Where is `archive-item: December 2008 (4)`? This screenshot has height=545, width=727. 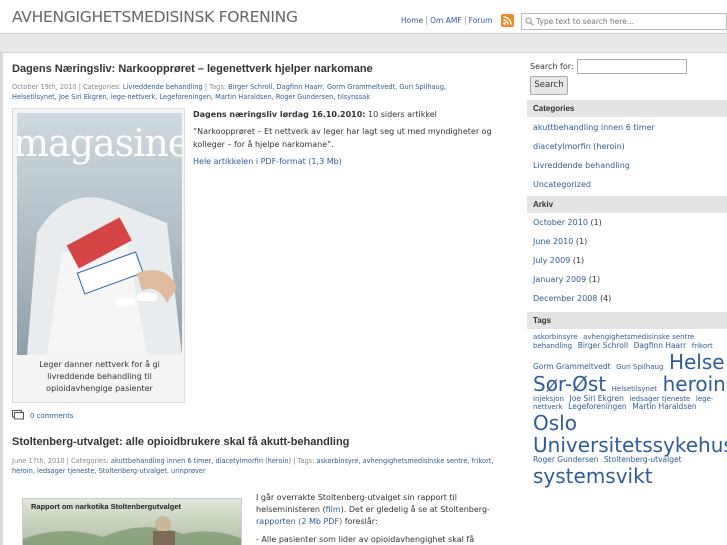
archive-item: December 2008 (4) is located at coordinates (630, 298).